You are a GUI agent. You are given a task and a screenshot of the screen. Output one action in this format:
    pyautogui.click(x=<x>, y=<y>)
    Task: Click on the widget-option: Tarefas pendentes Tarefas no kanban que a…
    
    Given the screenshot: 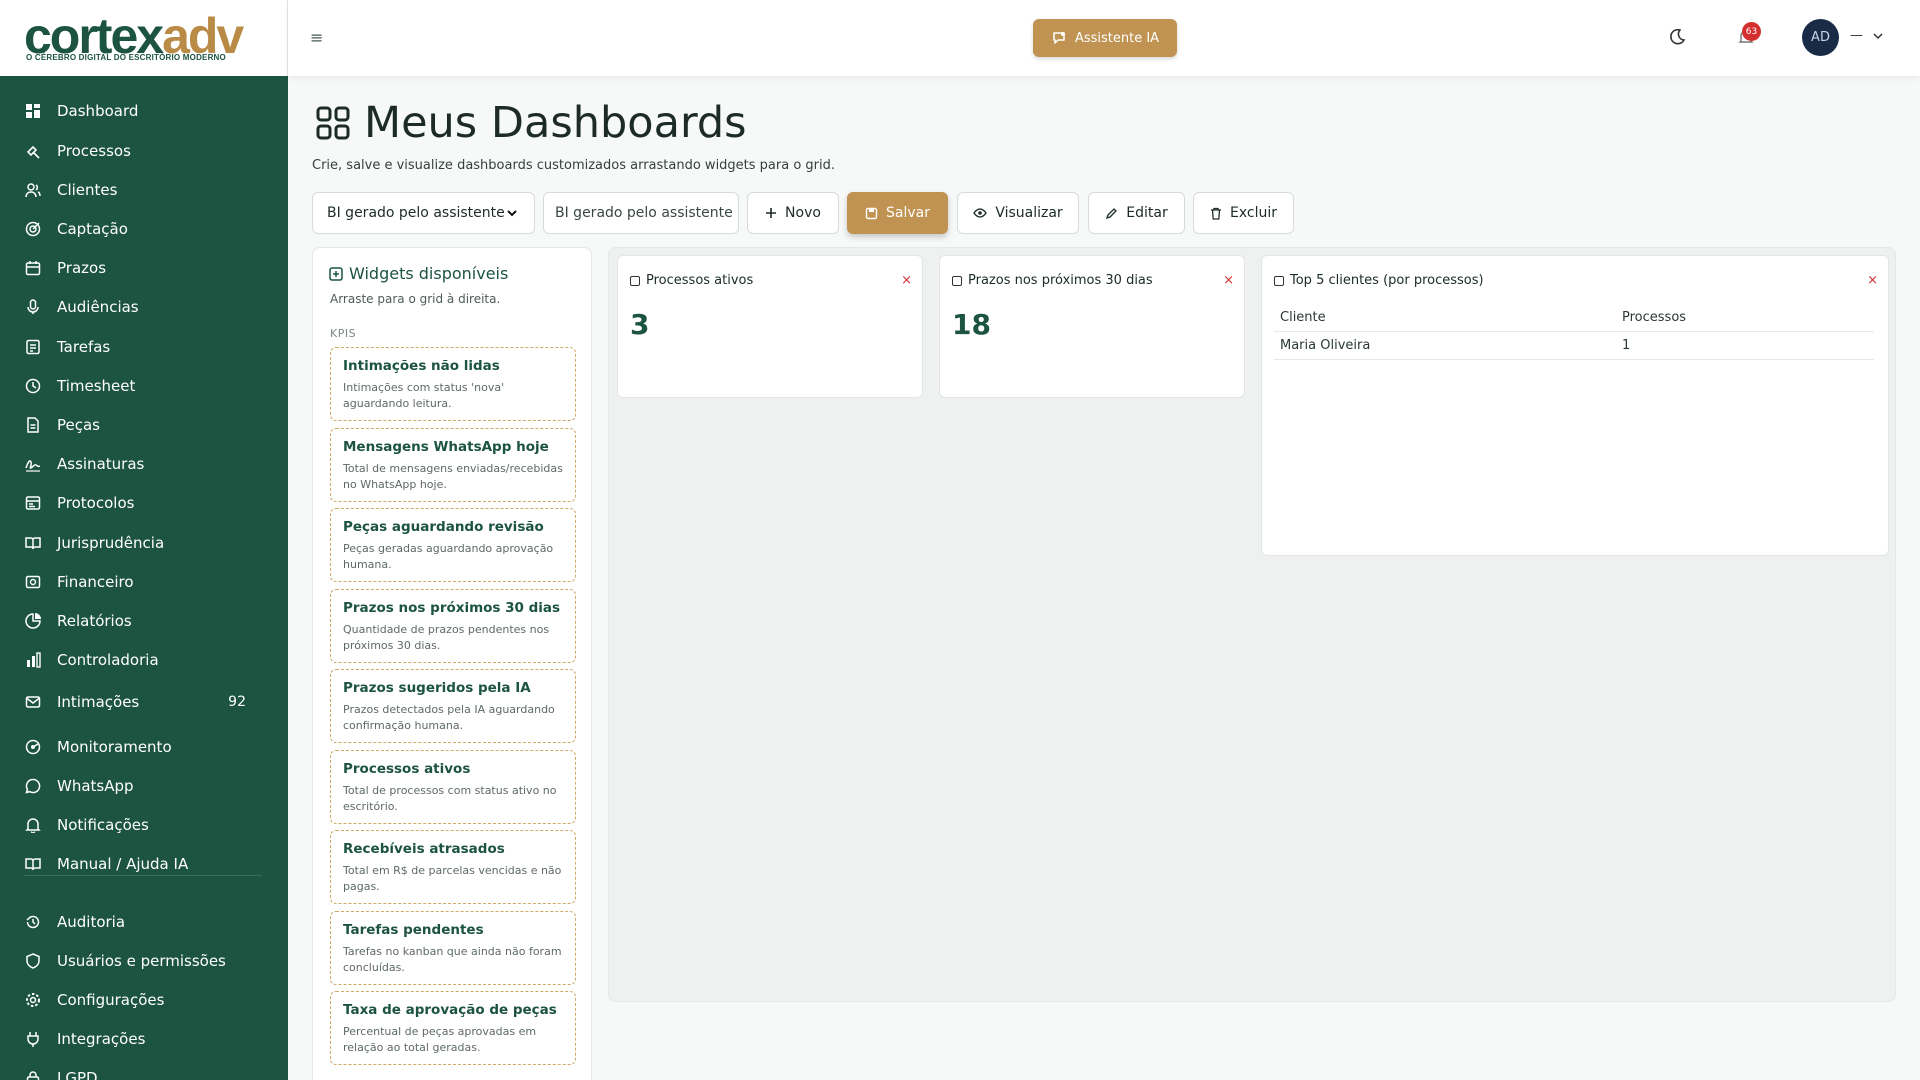 What is the action you would take?
    pyautogui.click(x=453, y=947)
    